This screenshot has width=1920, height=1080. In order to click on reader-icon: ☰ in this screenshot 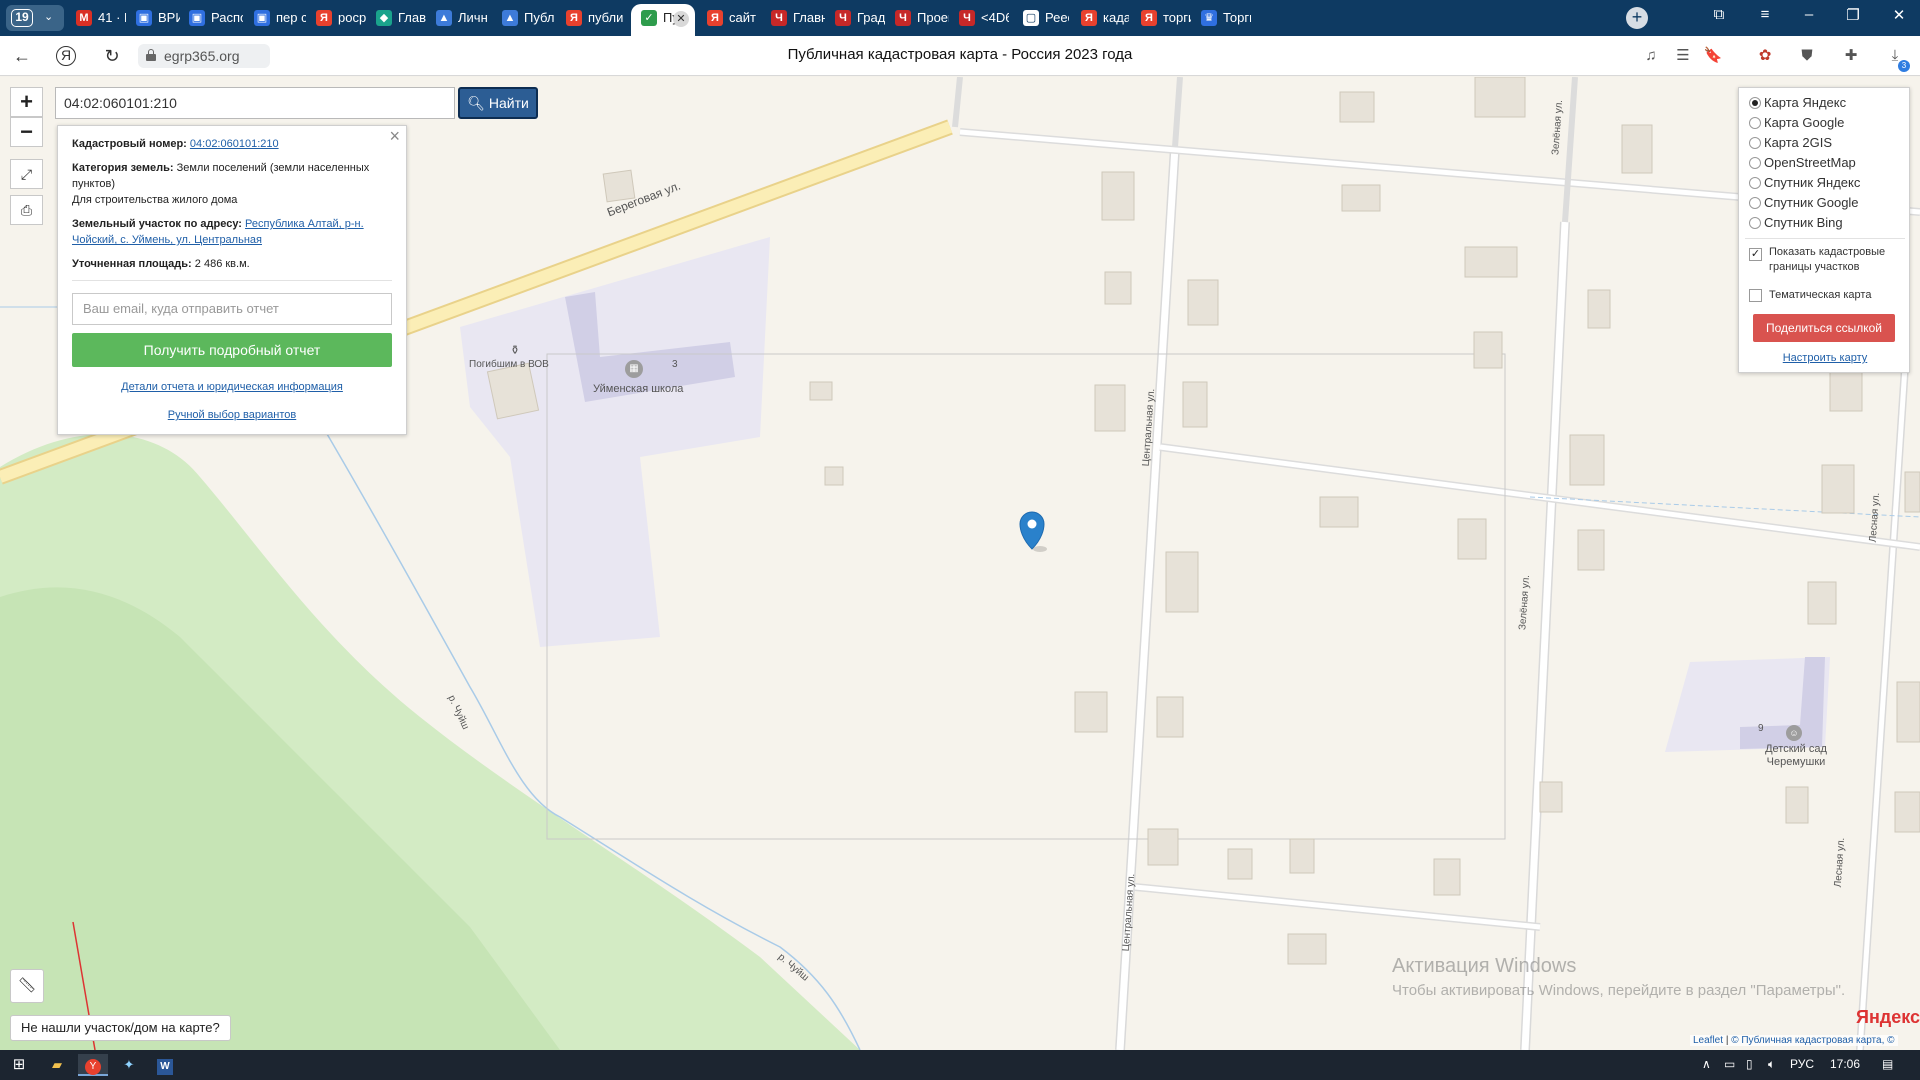, I will do `click(1683, 56)`.